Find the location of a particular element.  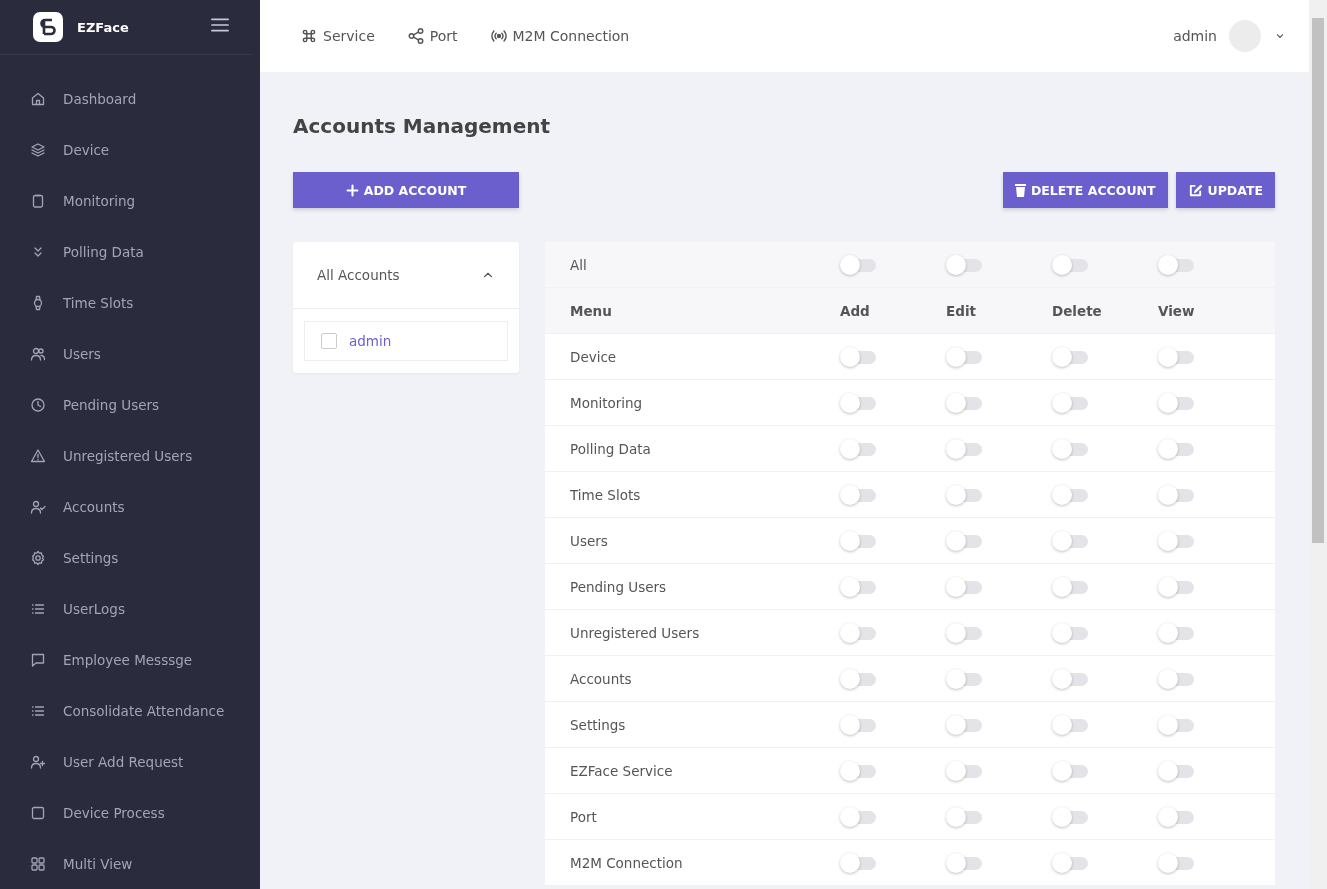

sidebar-item: Accounts is located at coordinates (130, 506).